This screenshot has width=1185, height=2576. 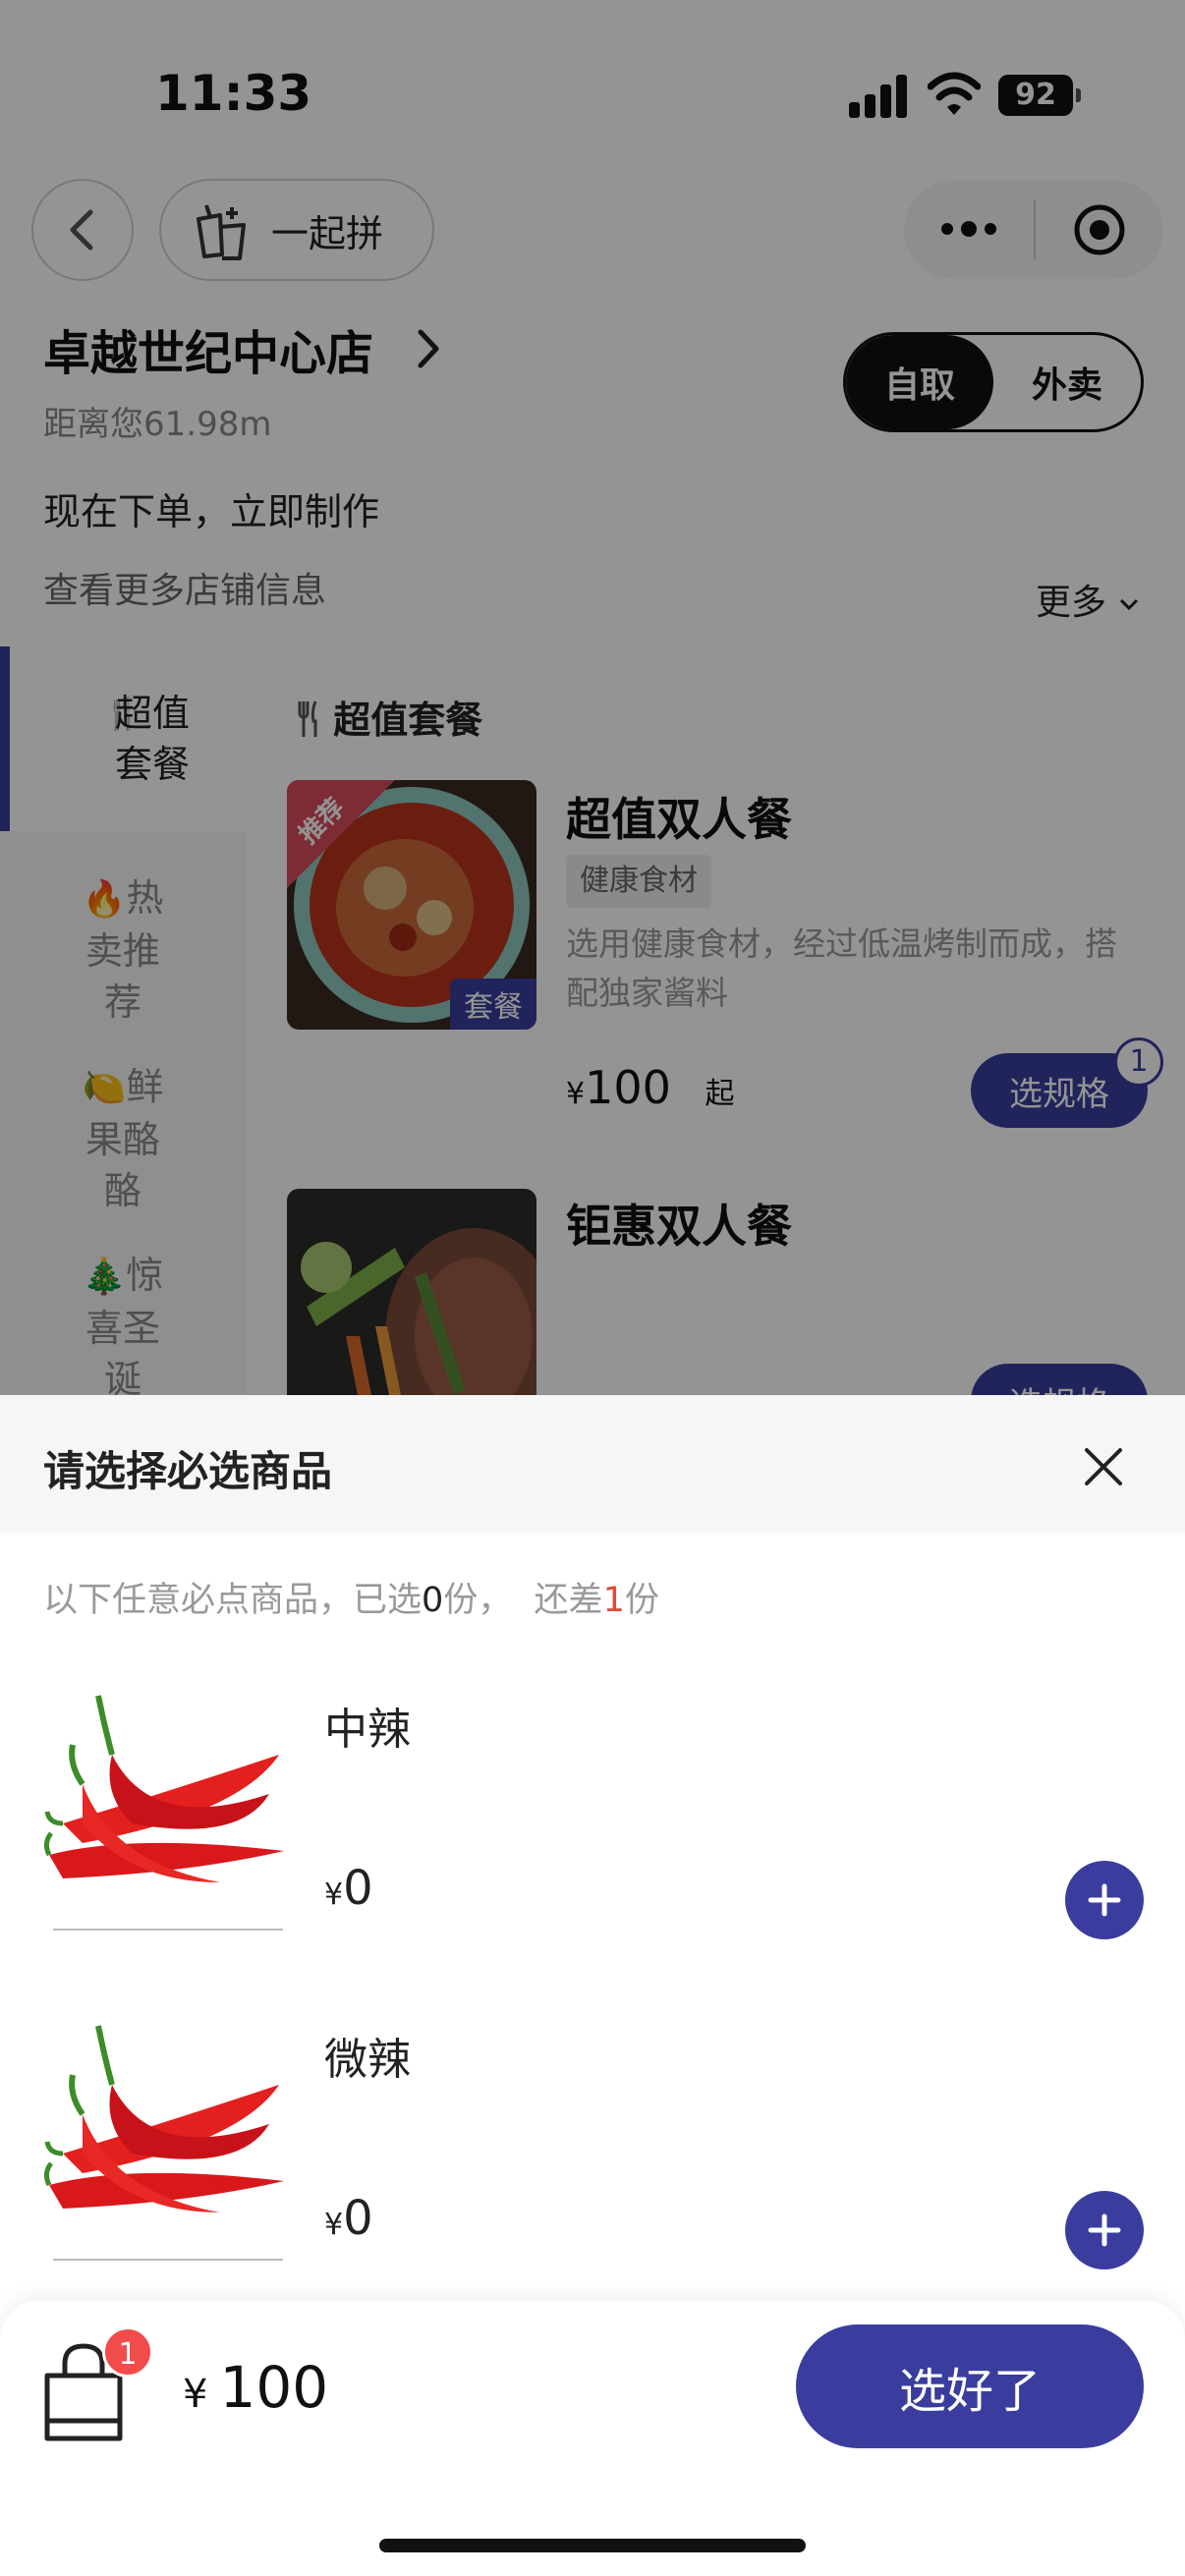 I want to click on selection-hint: 以下任意必点商品，已选0份， 还差1份, so click(x=351, y=1597).